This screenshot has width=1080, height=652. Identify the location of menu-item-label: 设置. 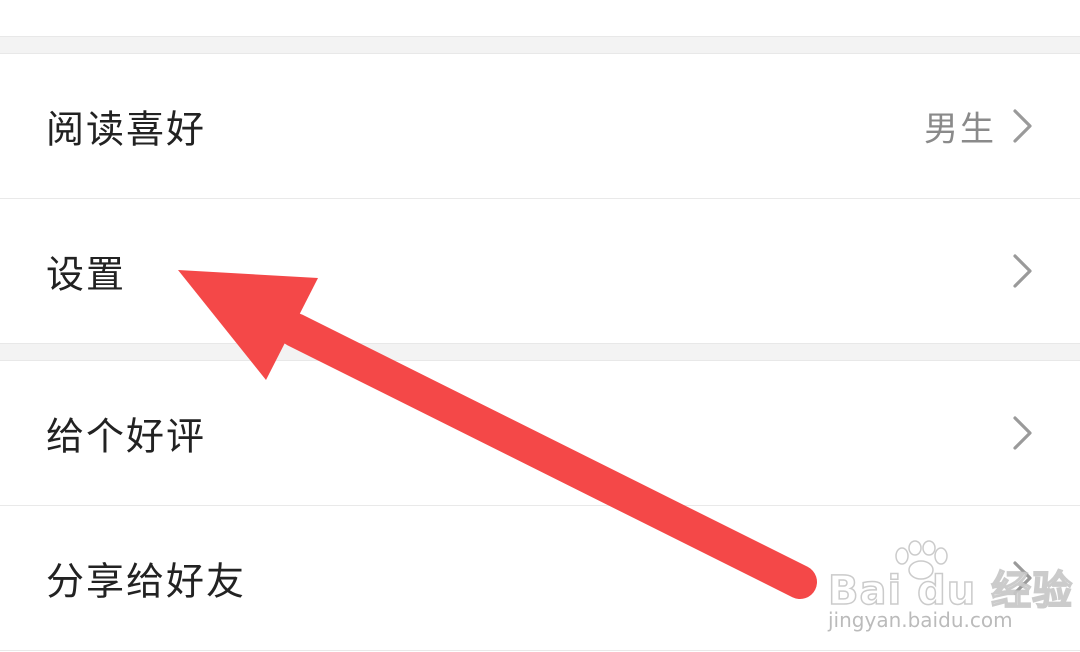
(86, 274).